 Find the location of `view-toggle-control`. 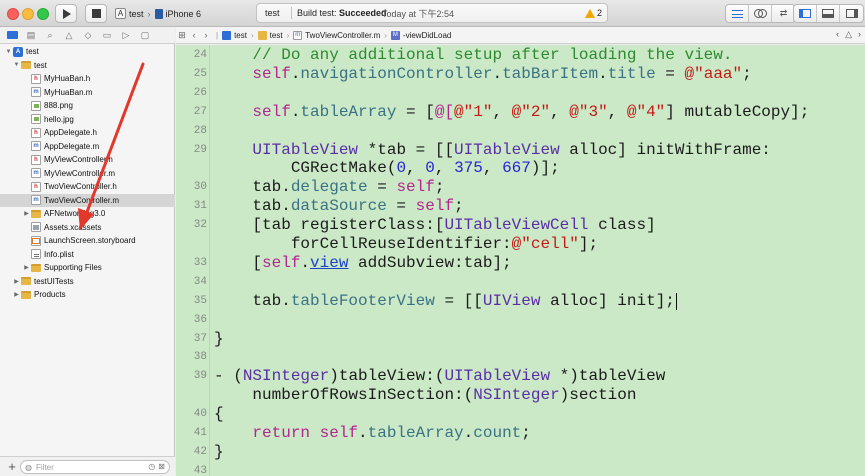

view-toggle-control is located at coordinates (828, 13).